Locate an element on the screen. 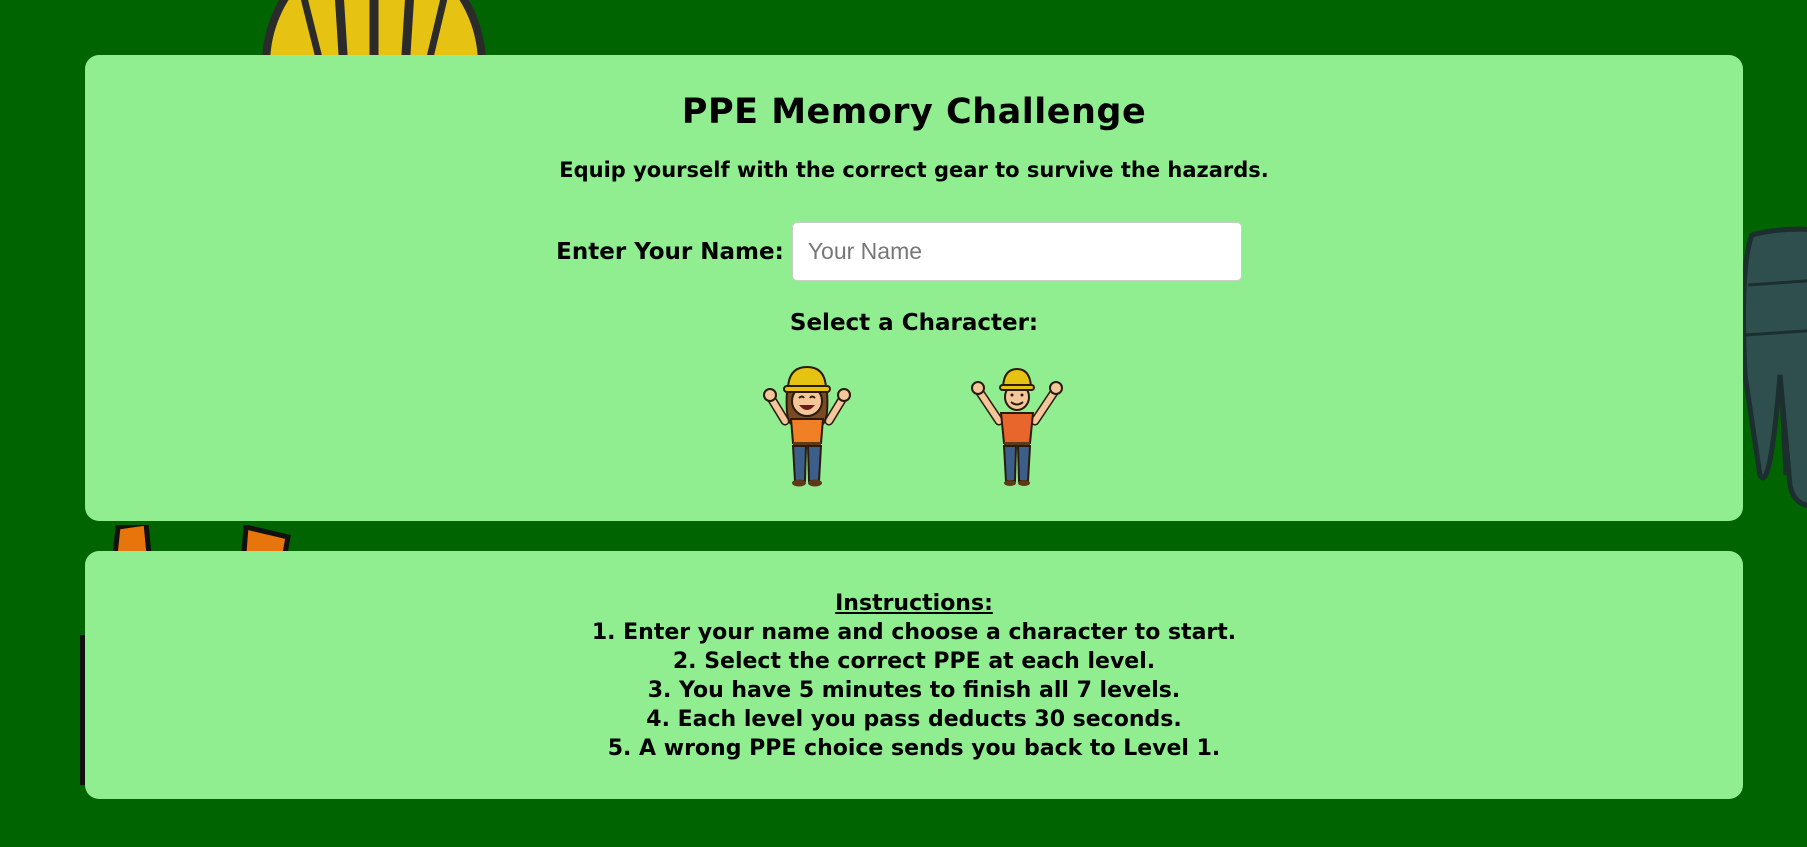 This screenshot has height=847, width=1807. character-select-label: Select a Character: is located at coordinates (914, 323).